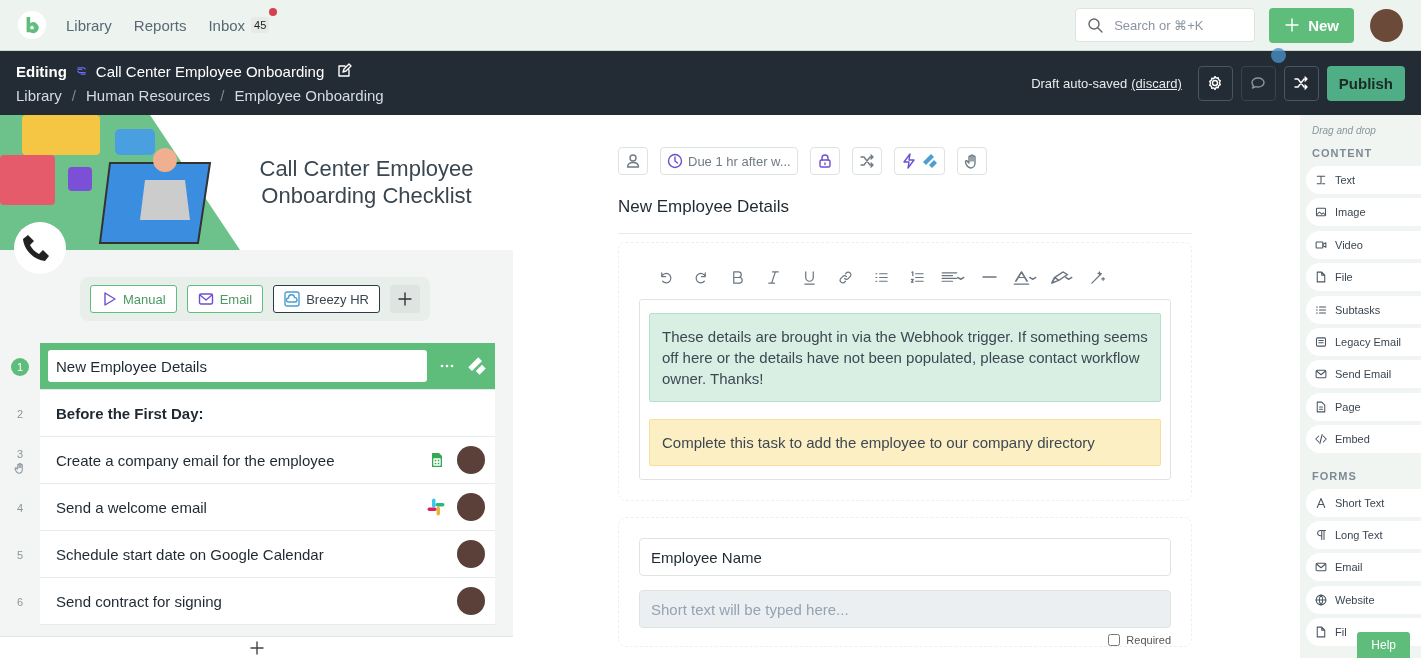 This screenshot has width=1421, height=658. Describe the element at coordinates (148, 95) in the screenshot. I see `breadcrumb-link: Human Resources` at that location.